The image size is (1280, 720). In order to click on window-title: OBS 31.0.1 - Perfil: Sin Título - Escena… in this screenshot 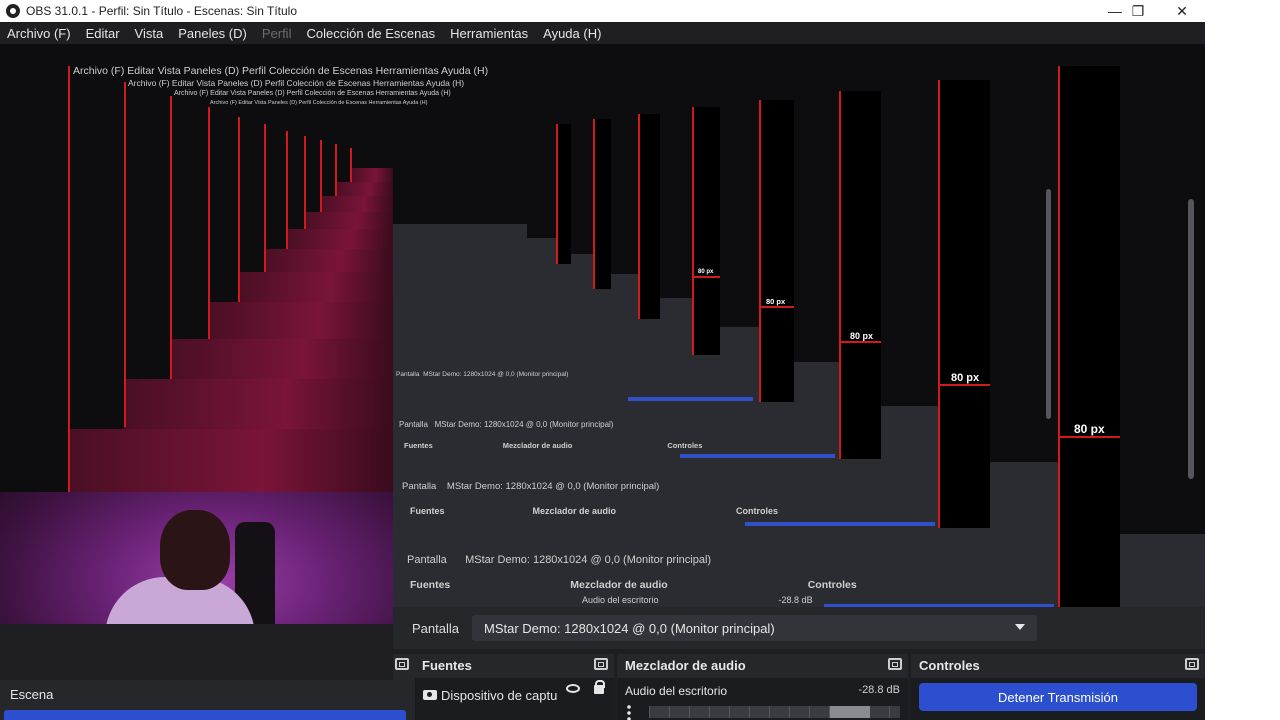, I will do `click(162, 11)`.